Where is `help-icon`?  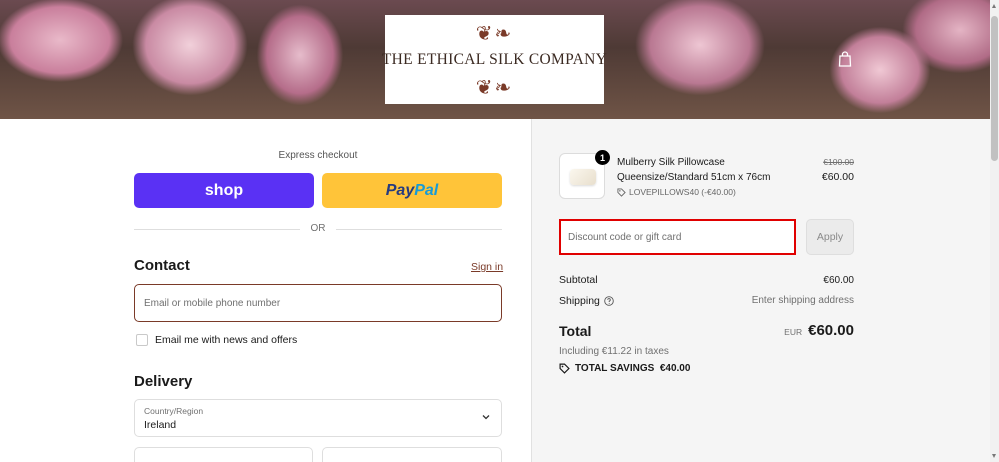 help-icon is located at coordinates (609, 301).